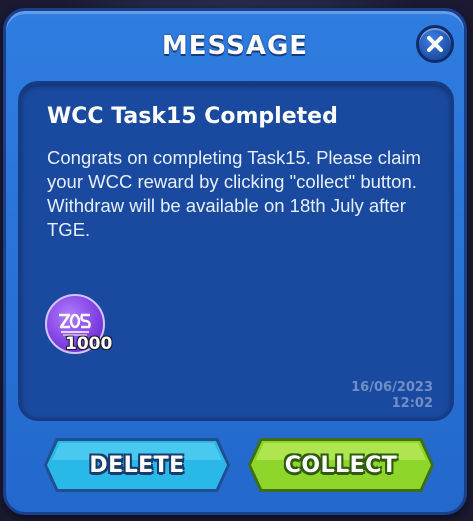 The height and width of the screenshot is (521, 473). What do you see at coordinates (192, 116) in the screenshot?
I see `message-title: WCC Task15 Completed` at bounding box center [192, 116].